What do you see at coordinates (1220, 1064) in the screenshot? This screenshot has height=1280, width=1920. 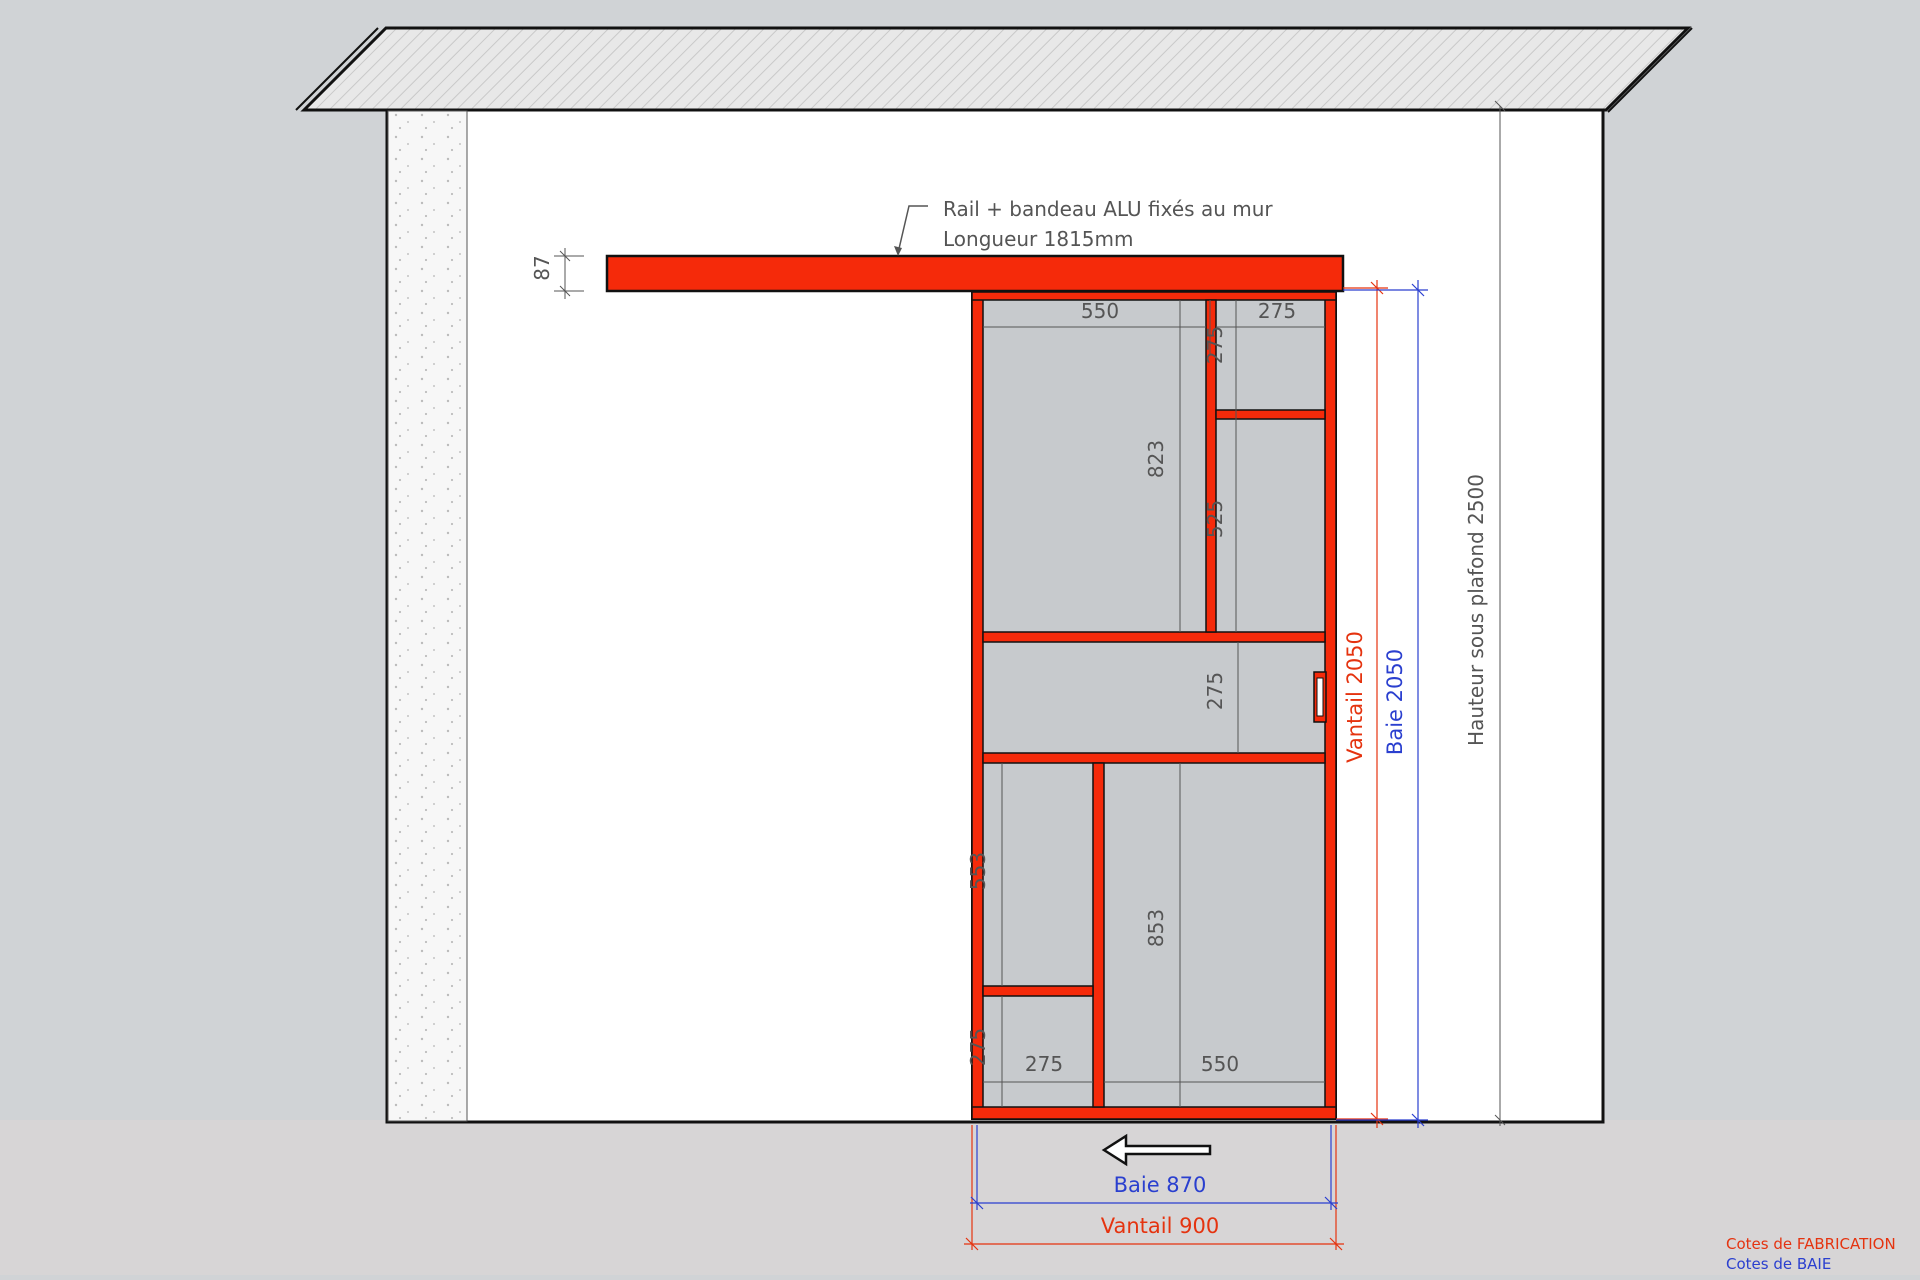 I see `dim-bottom-right-width: 550` at bounding box center [1220, 1064].